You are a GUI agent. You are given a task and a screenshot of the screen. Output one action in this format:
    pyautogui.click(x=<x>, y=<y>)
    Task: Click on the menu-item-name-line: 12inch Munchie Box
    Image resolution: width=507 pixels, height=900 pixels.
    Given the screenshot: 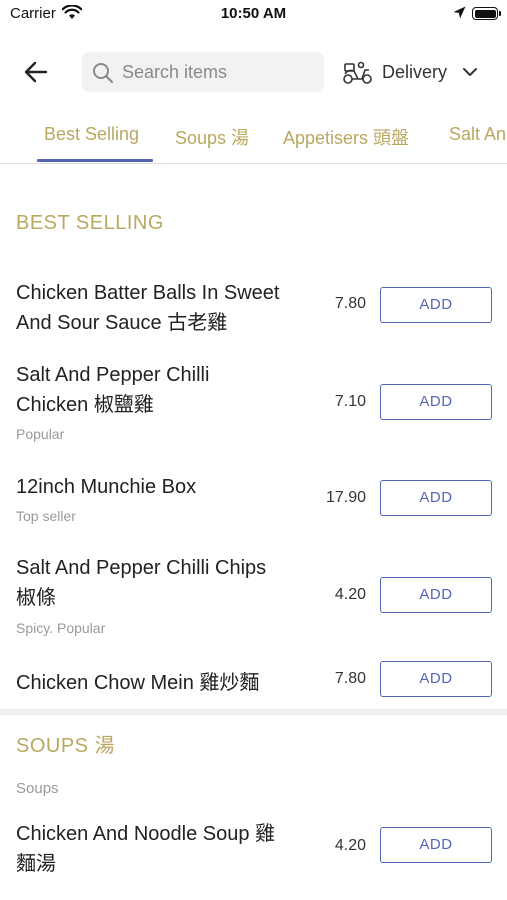 What is the action you would take?
    pyautogui.click(x=106, y=487)
    